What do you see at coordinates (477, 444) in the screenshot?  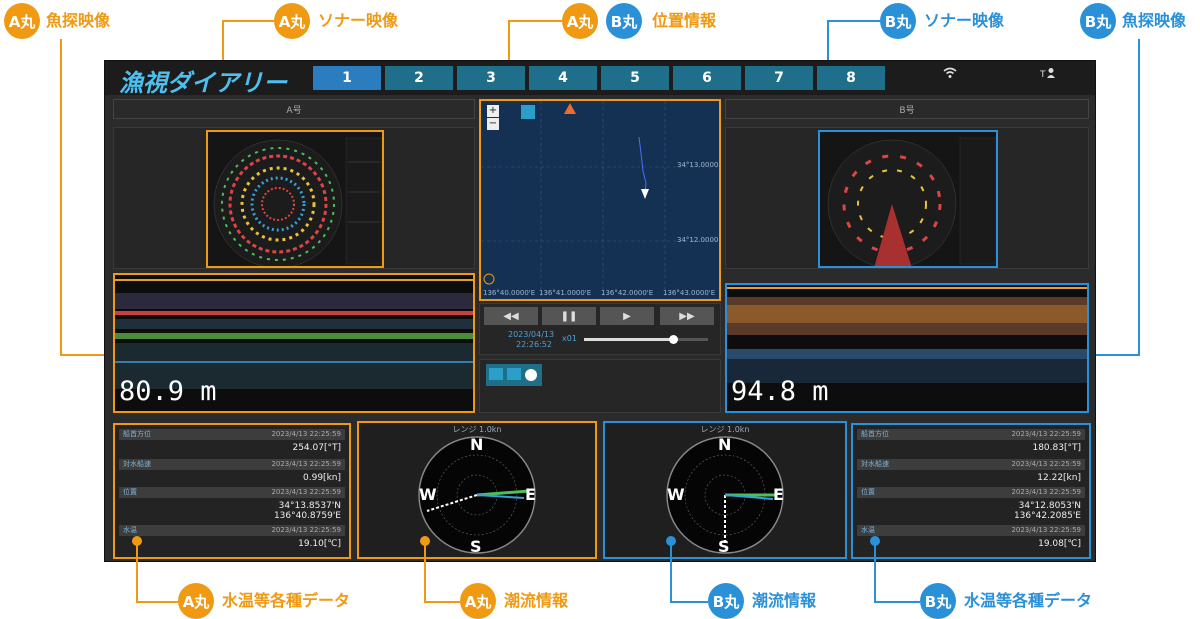 I see `a-compass-n: N` at bounding box center [477, 444].